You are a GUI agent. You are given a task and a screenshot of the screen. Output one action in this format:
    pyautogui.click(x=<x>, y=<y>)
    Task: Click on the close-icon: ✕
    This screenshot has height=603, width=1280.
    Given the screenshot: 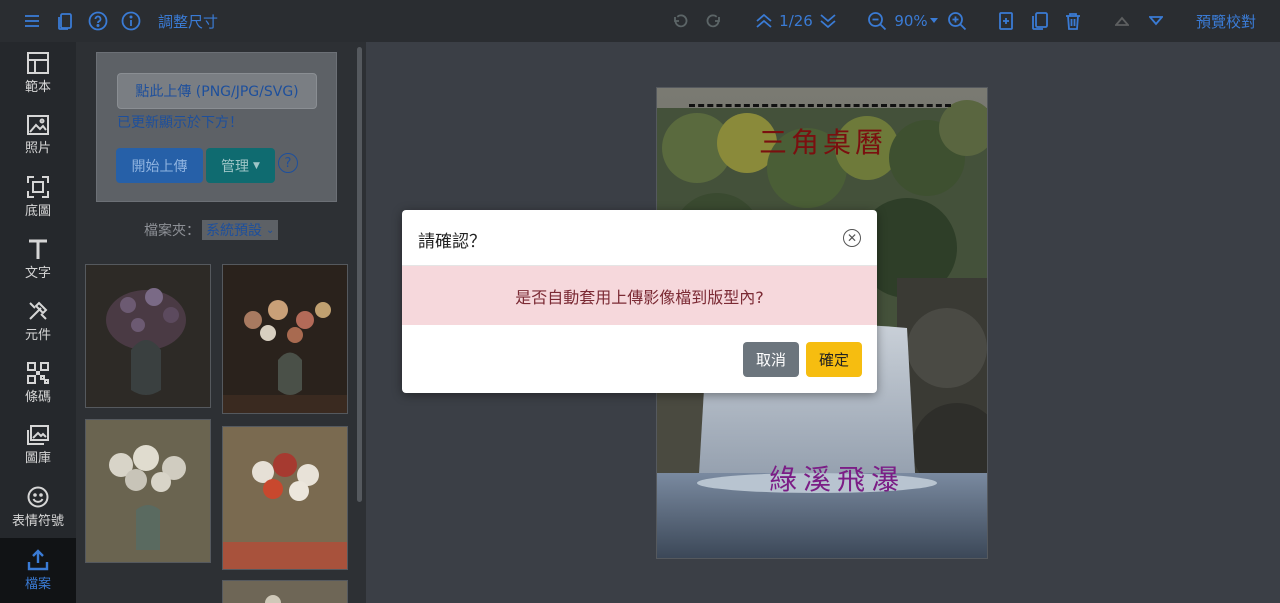 What is the action you would take?
    pyautogui.click(x=852, y=238)
    